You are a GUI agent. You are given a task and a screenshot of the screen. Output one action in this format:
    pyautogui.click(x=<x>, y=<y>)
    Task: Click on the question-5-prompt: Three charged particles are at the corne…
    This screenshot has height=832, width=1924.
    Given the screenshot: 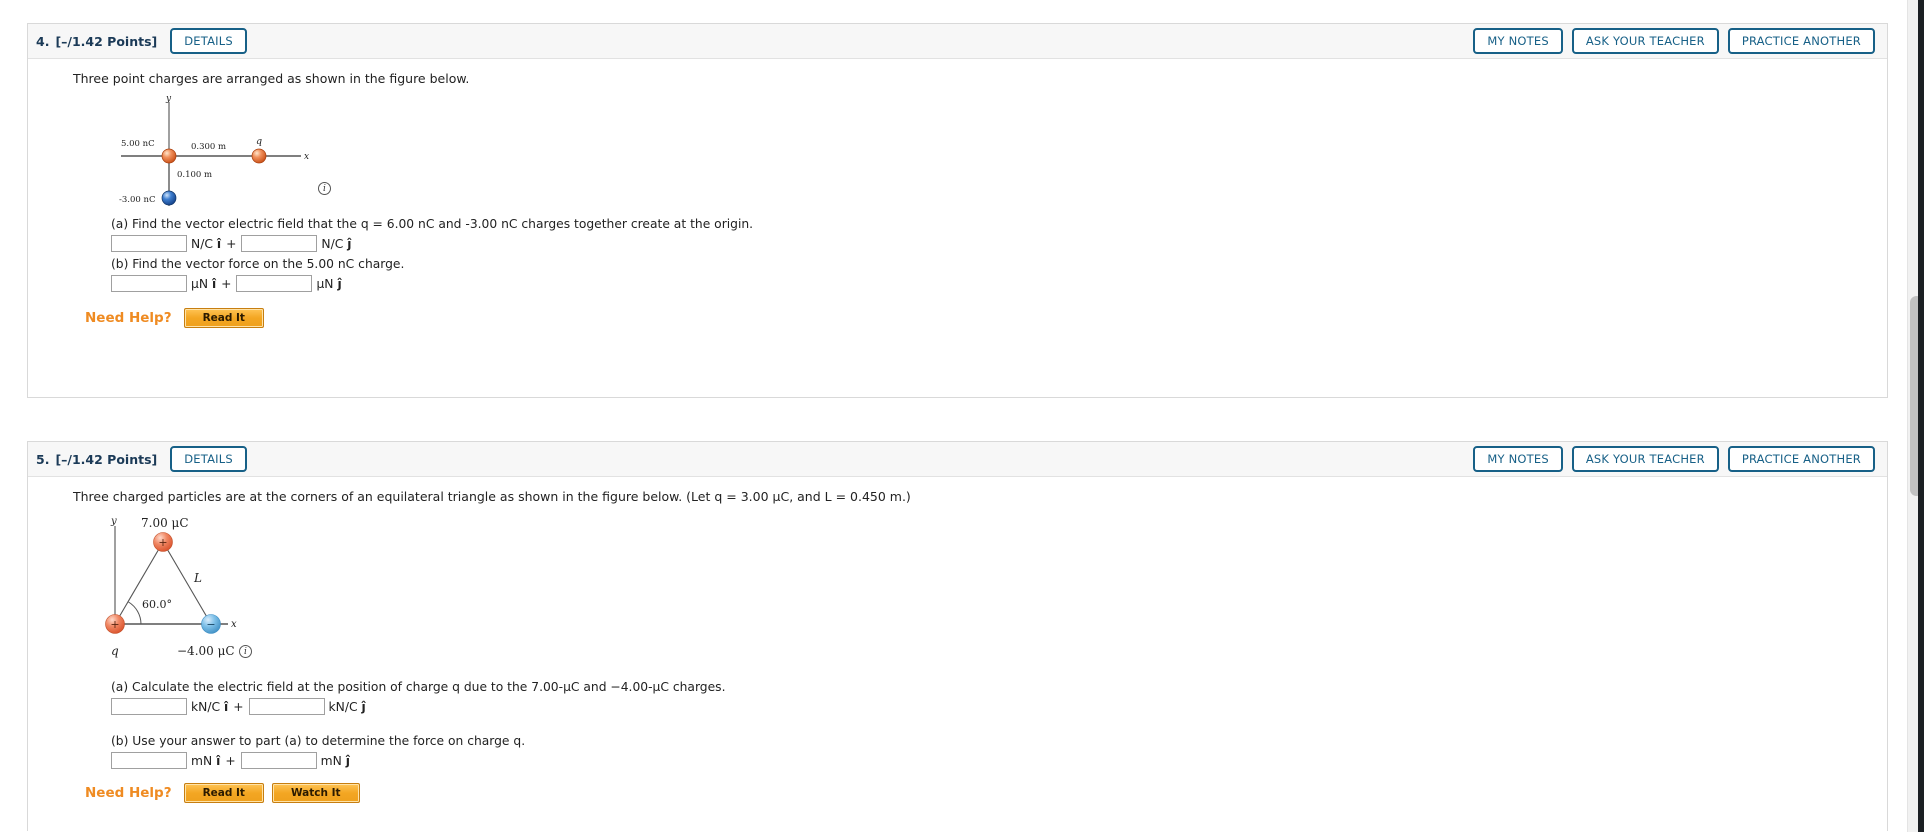 What is the action you would take?
    pyautogui.click(x=492, y=496)
    